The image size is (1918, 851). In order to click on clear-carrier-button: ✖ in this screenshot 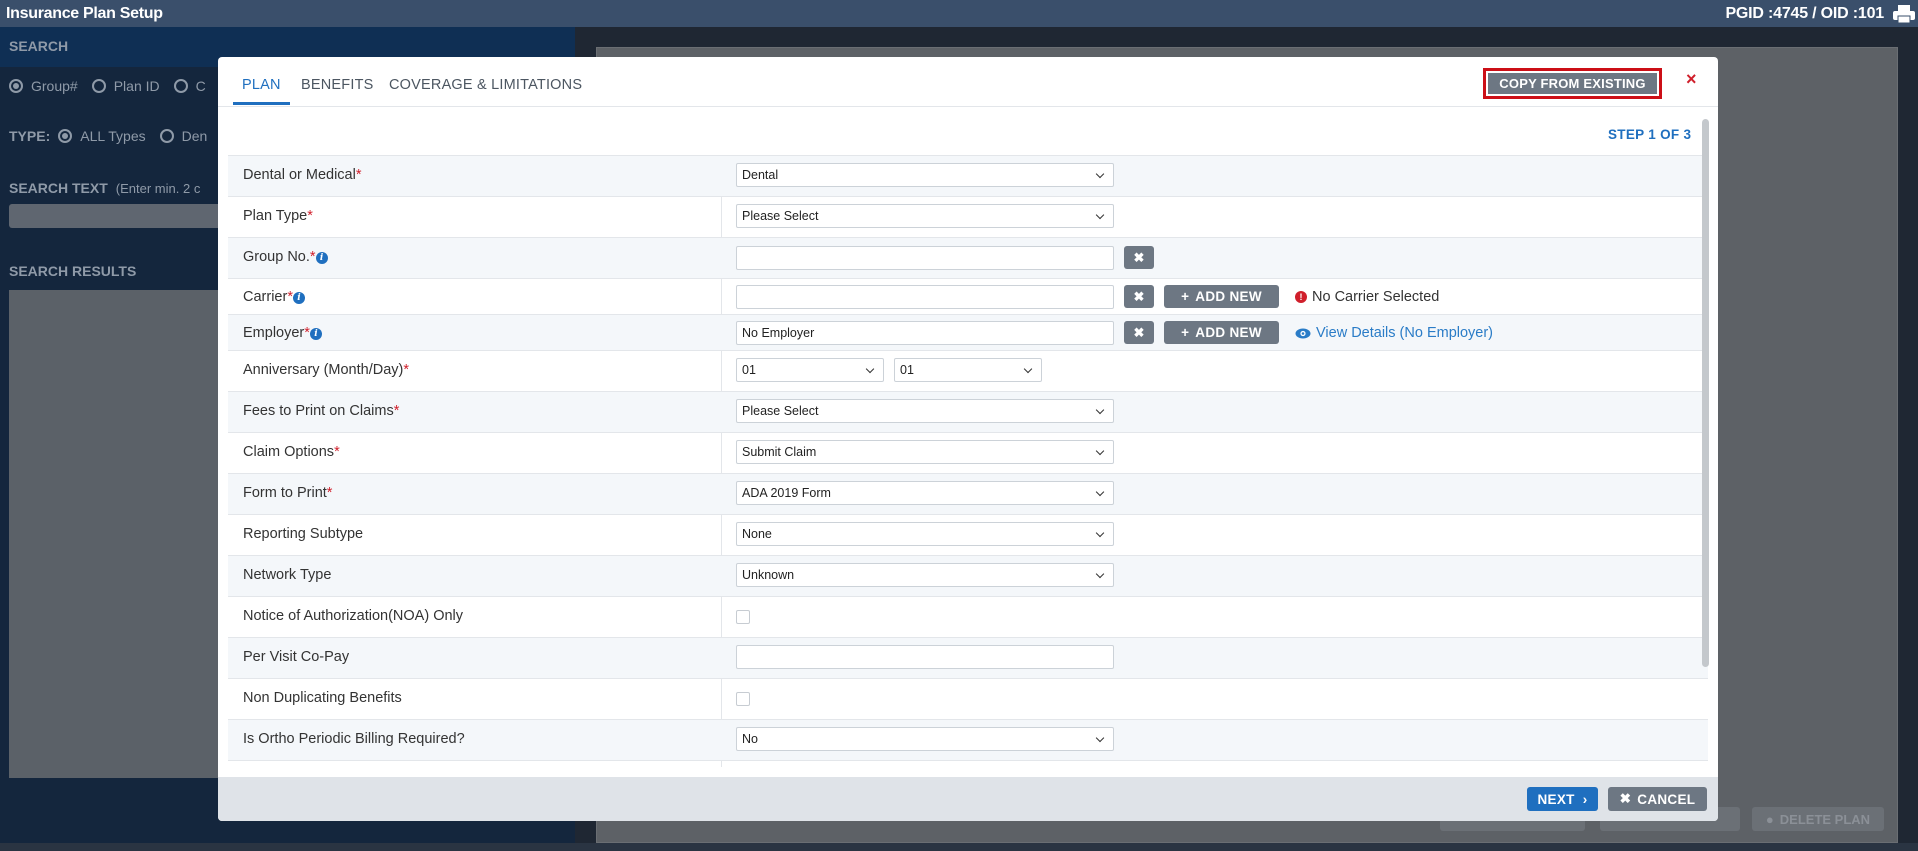, I will do `click(1139, 296)`.